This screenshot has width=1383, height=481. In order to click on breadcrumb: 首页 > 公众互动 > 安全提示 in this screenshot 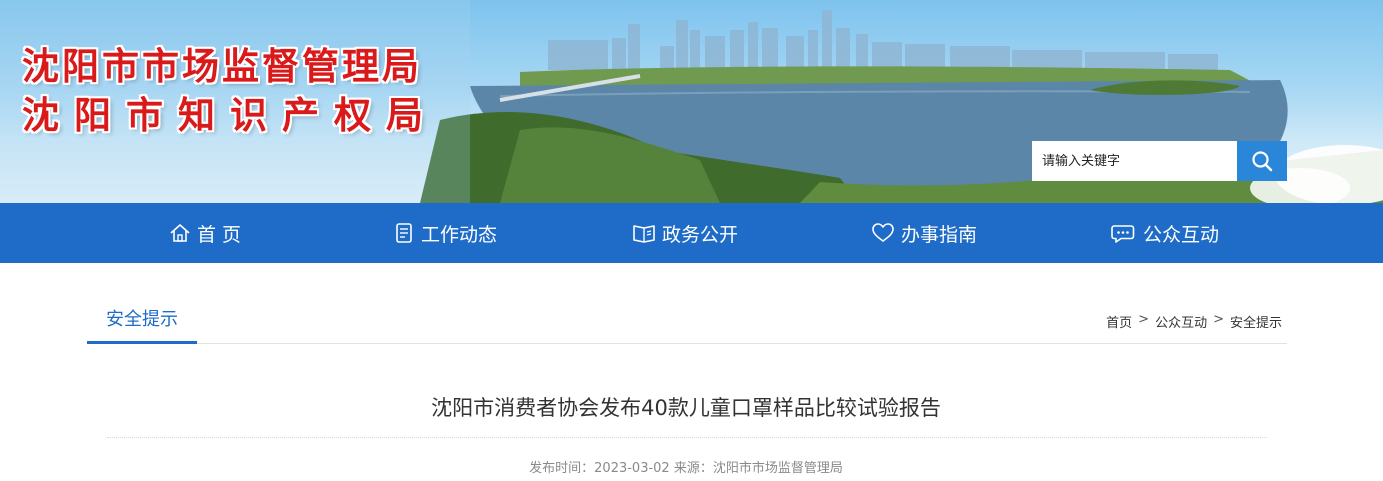, I will do `click(1194, 321)`.